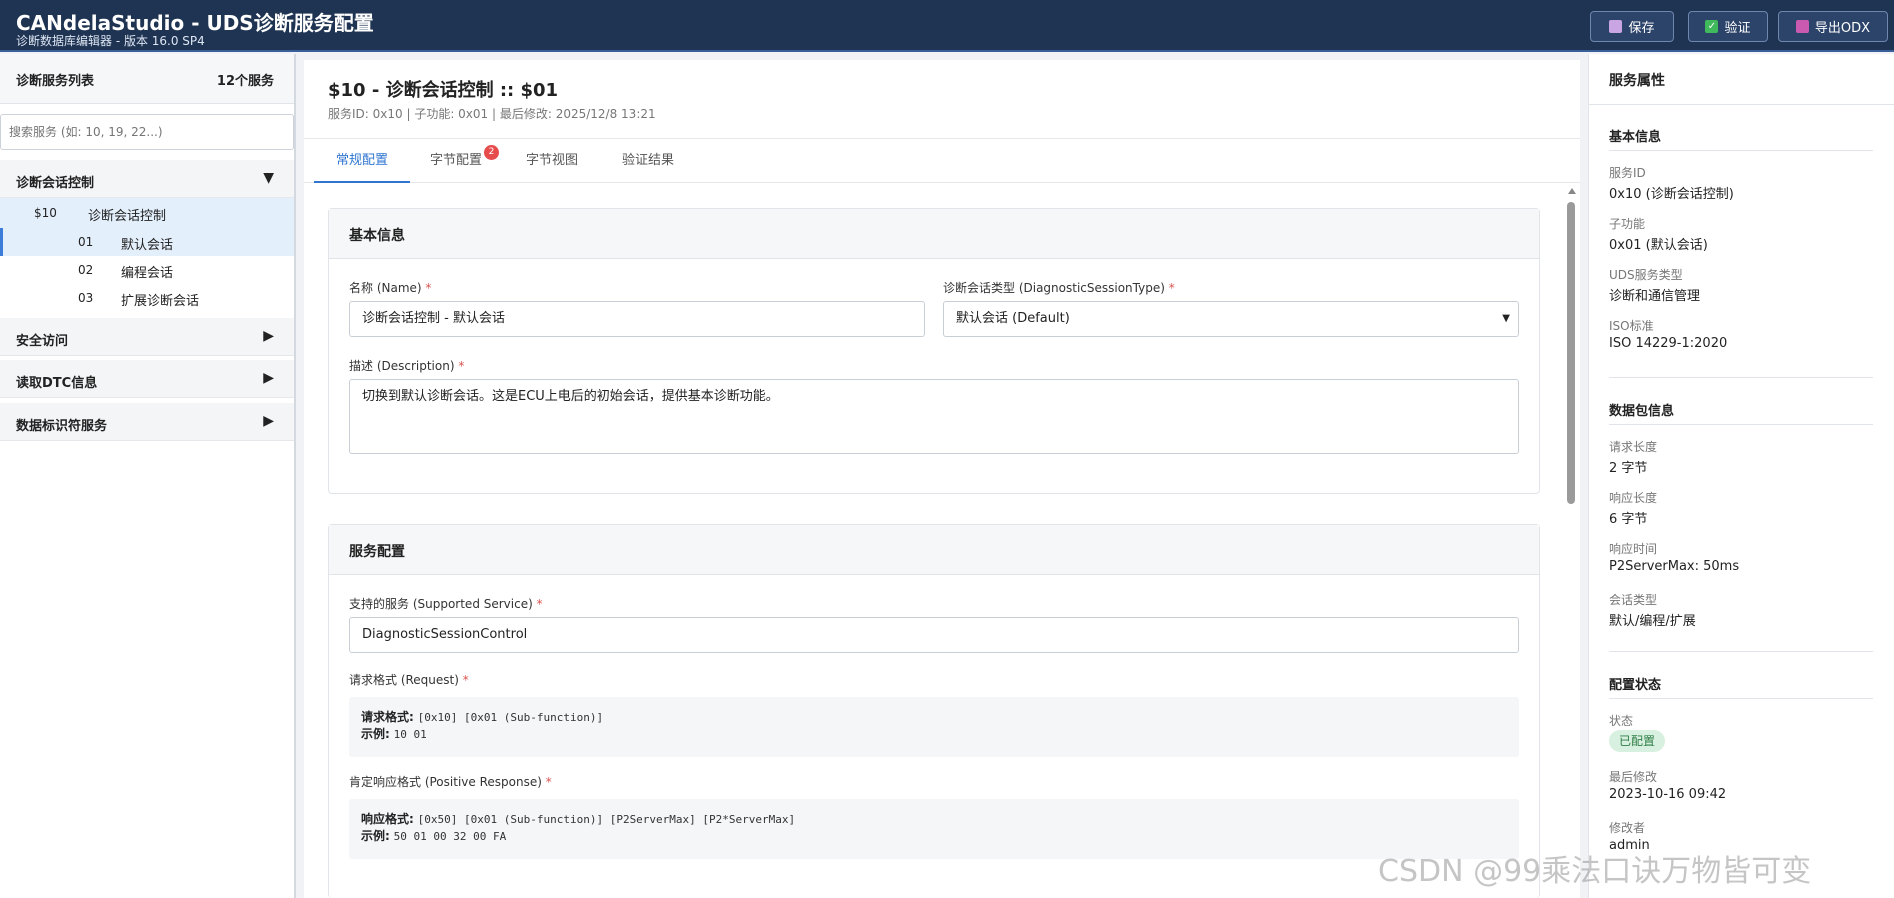 This screenshot has height=898, width=1894. Describe the element at coordinates (1628, 468) in the screenshot. I see `request-length-value: 2 字节` at that location.